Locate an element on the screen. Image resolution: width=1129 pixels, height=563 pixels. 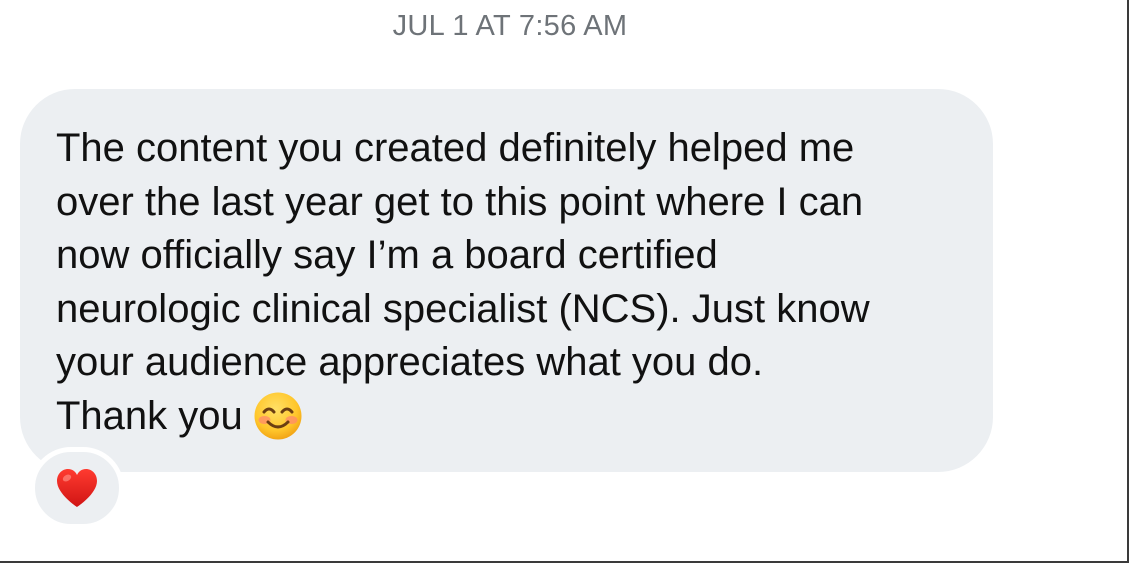
heart-reaction-badge is located at coordinates (77, 488).